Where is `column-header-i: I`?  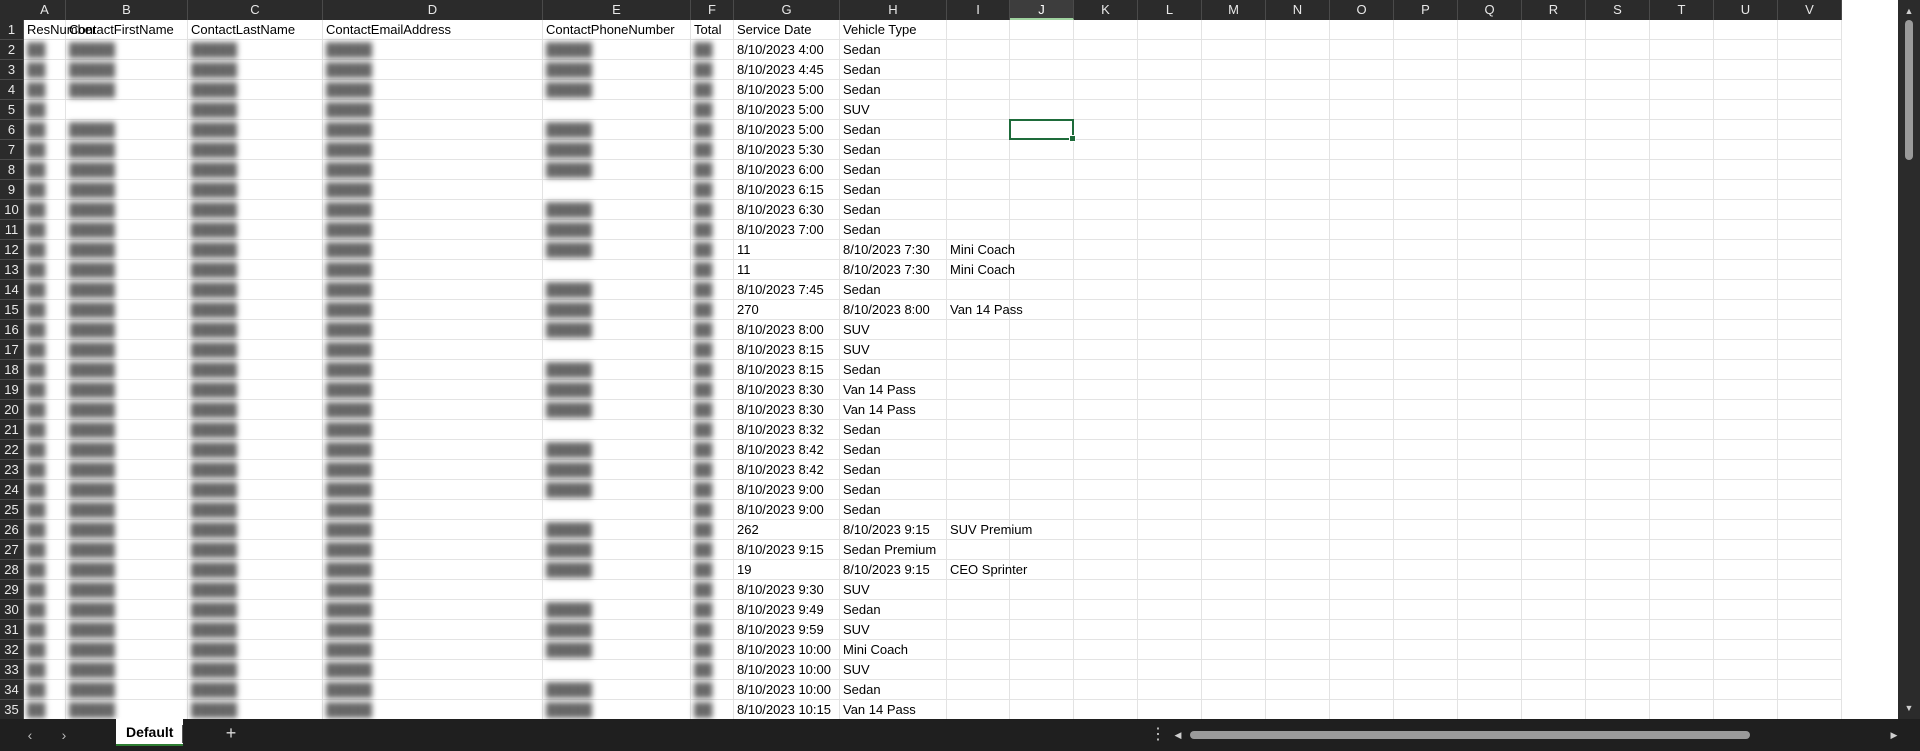
column-header-i: I is located at coordinates (978, 10).